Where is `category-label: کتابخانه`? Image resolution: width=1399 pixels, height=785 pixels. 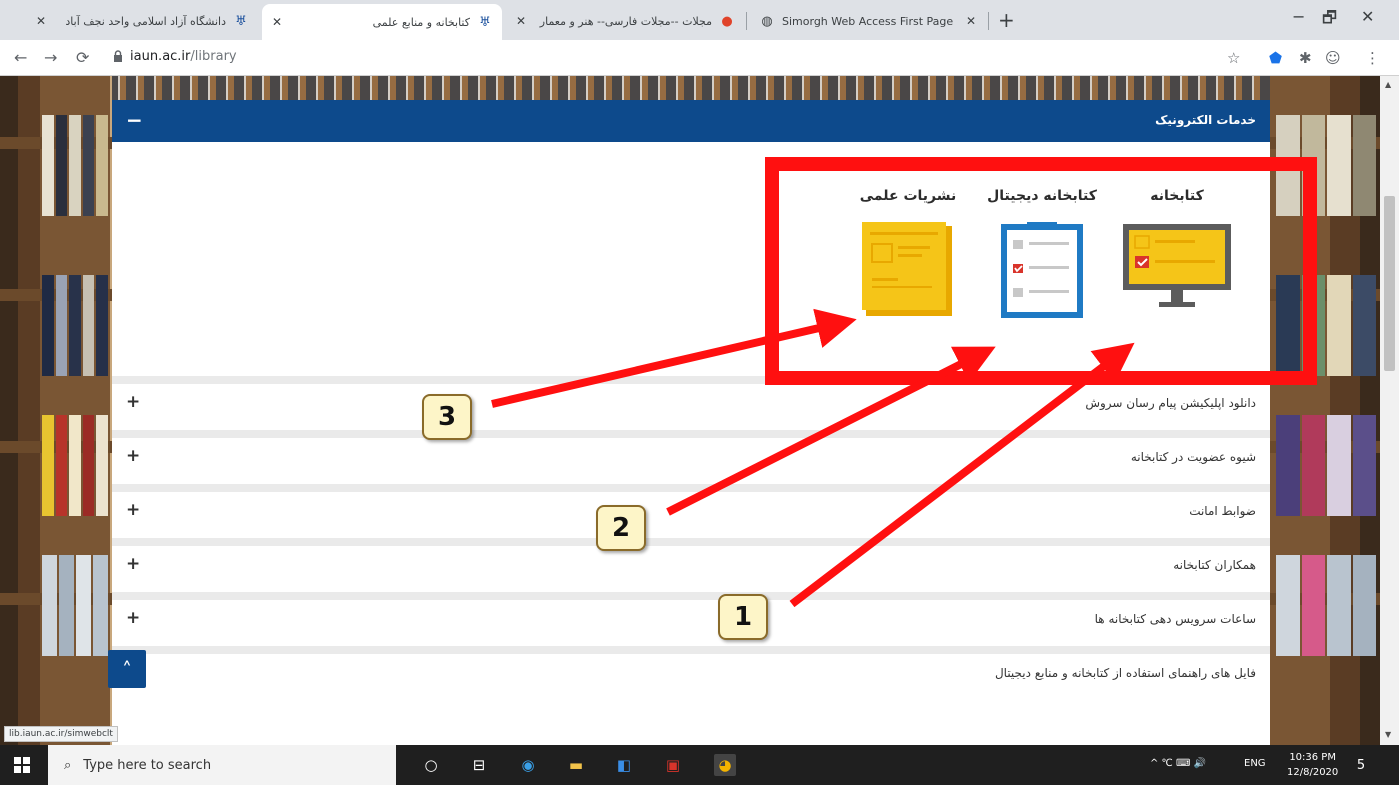 category-label: کتابخانه is located at coordinates (1177, 196).